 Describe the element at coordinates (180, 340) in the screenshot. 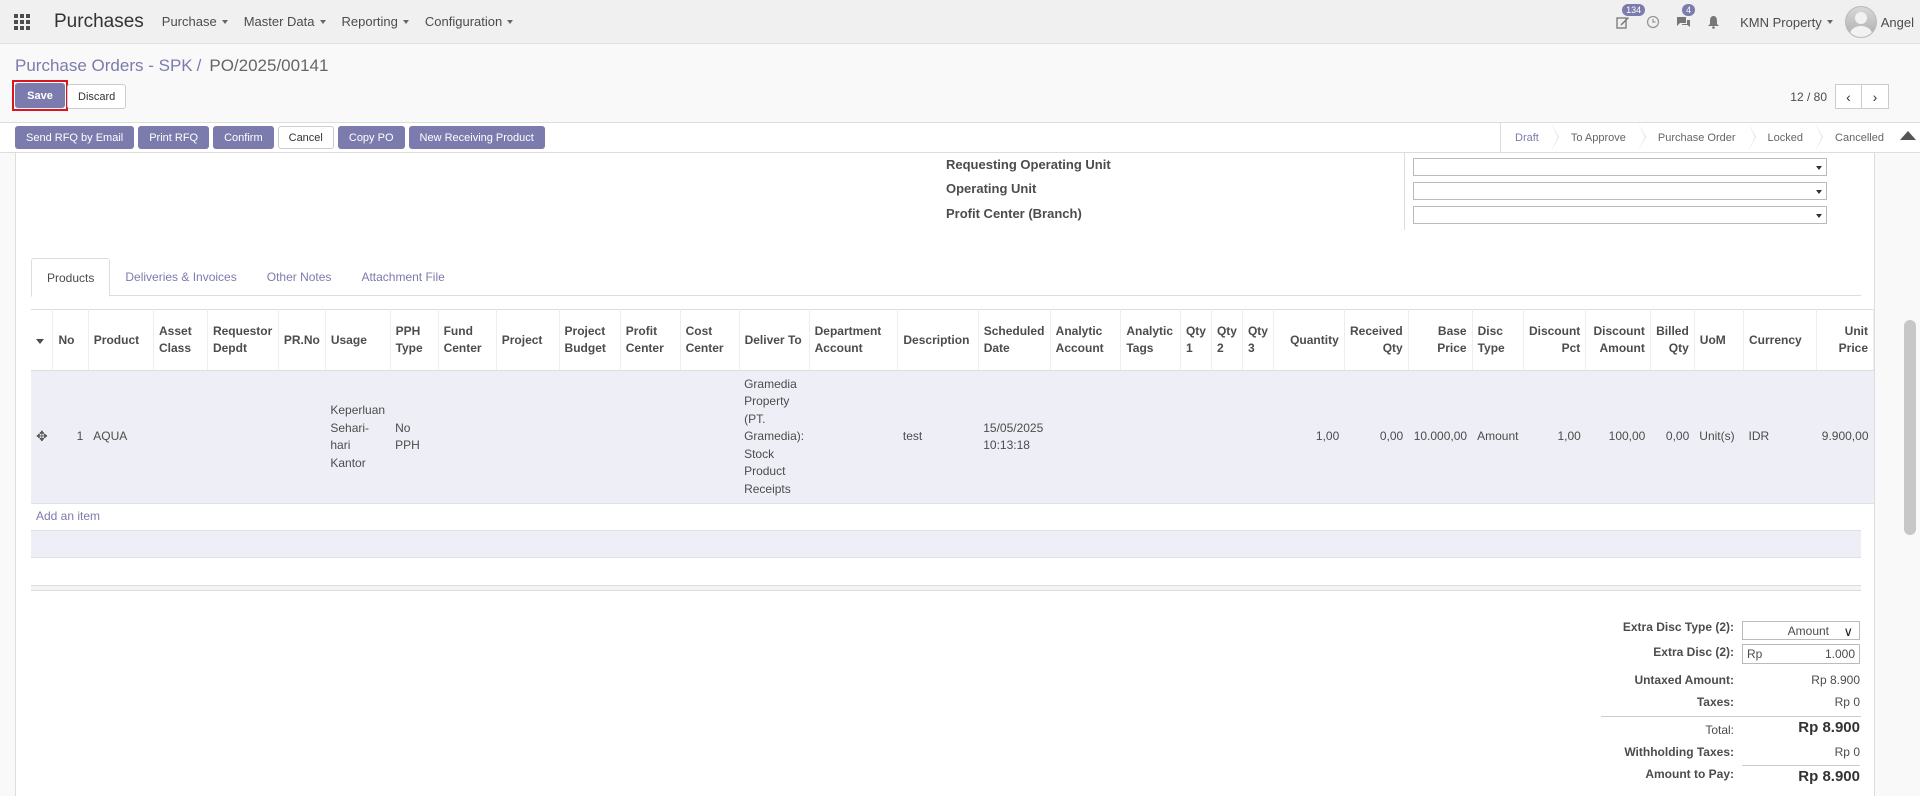

I see `column-header: Asset Class` at that location.